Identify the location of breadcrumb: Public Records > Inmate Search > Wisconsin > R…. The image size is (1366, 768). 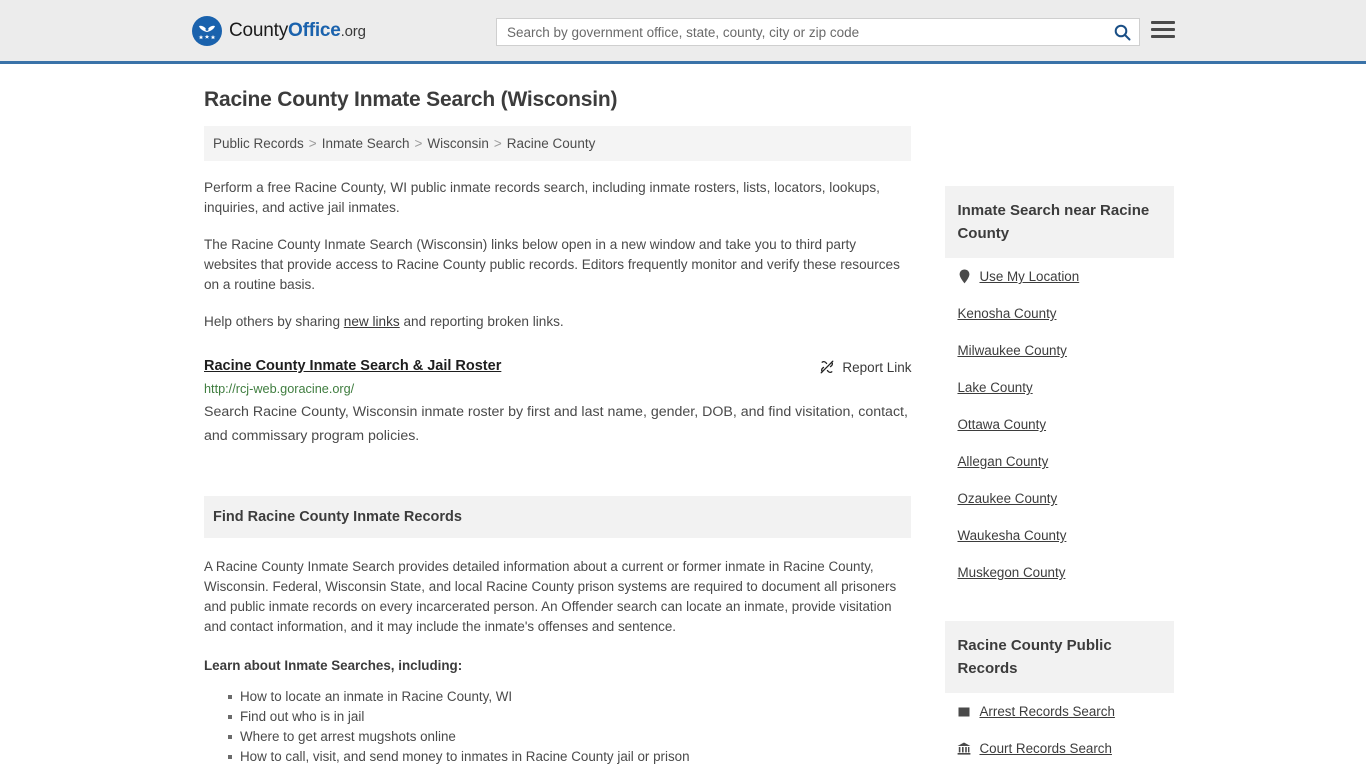
(558, 143).